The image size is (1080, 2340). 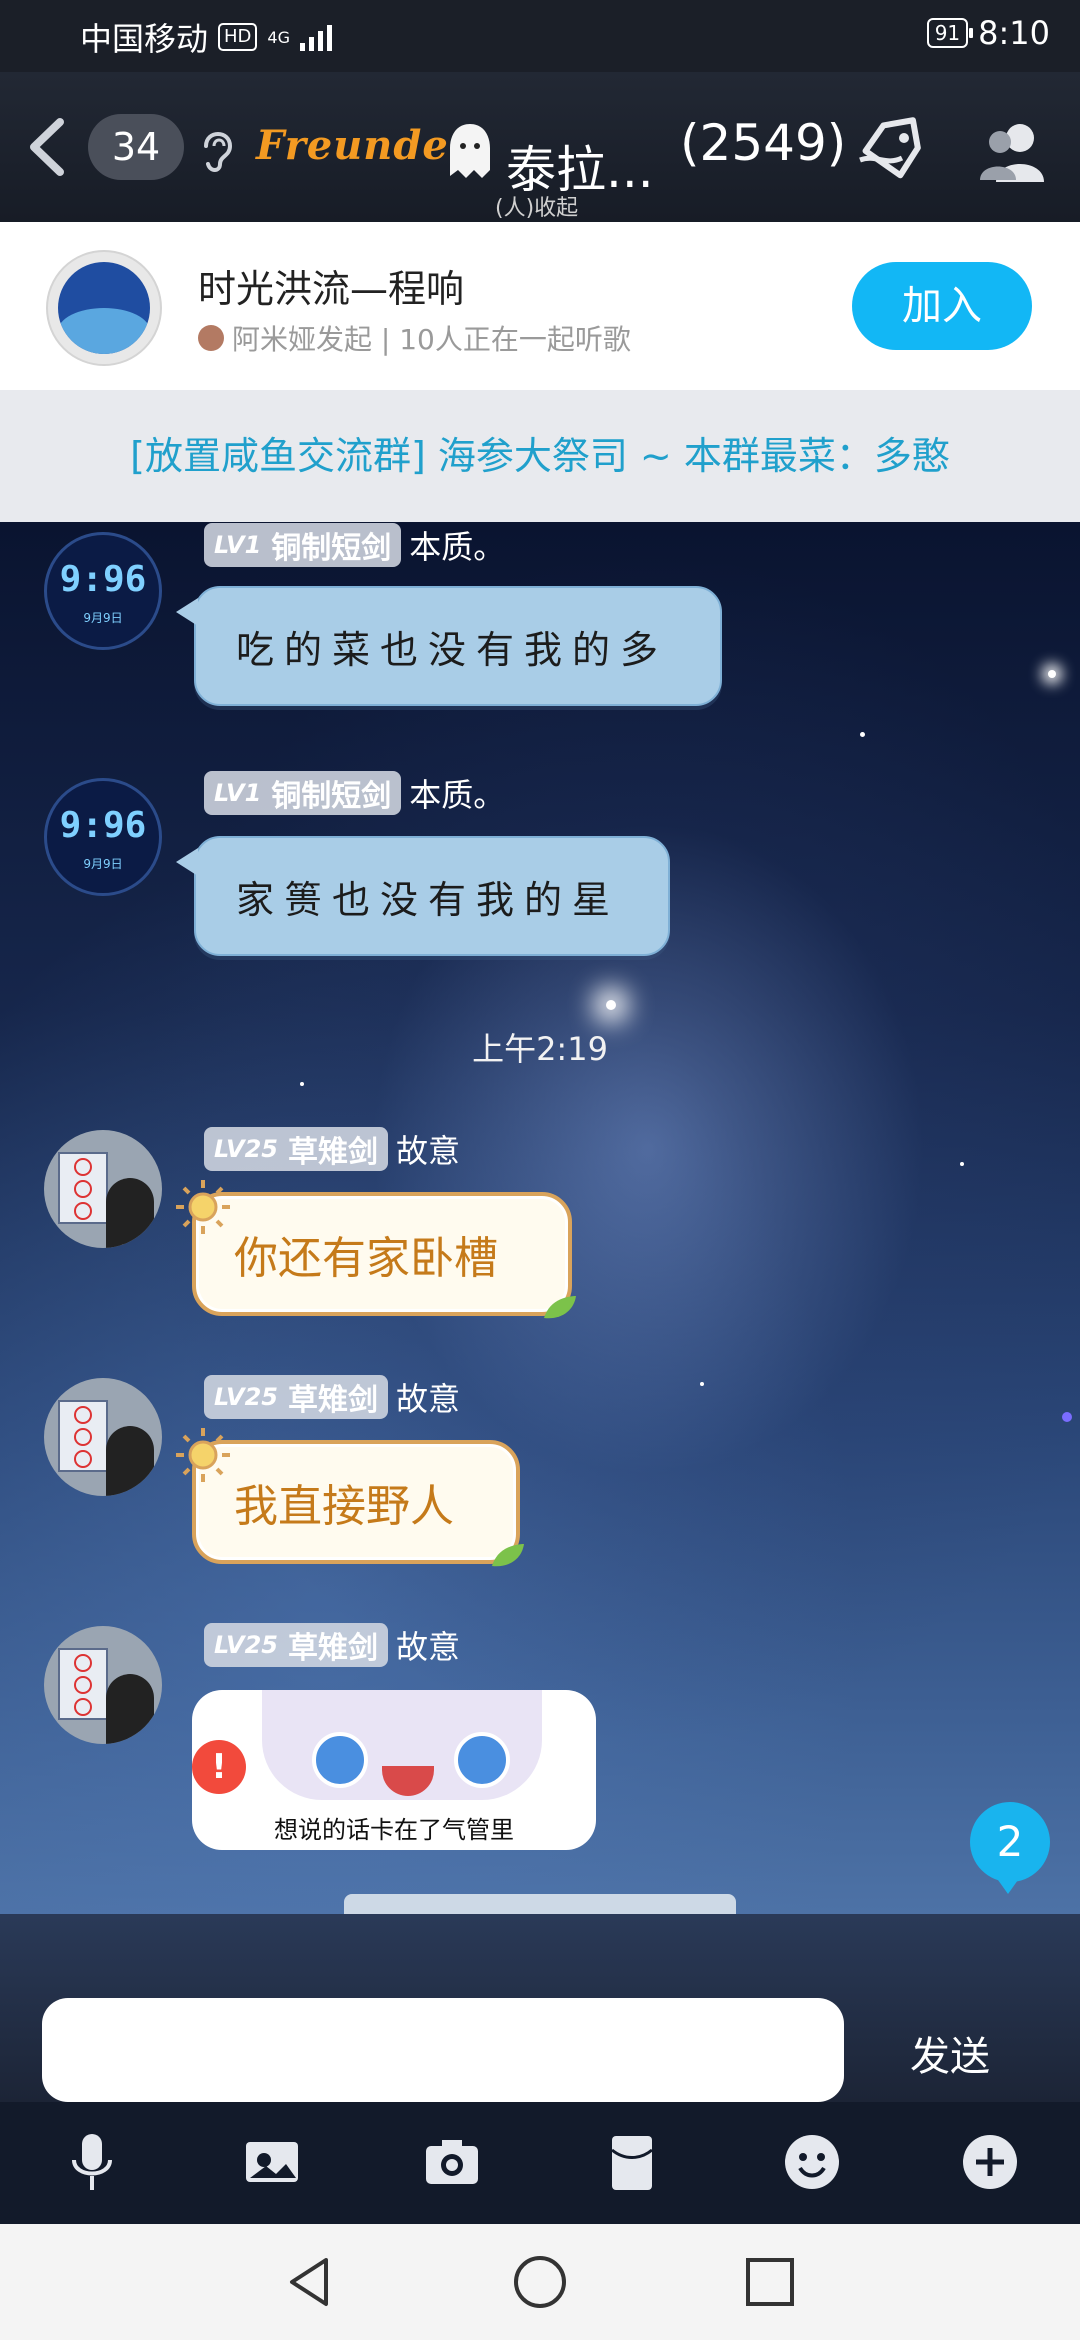 I want to click on album-cover, so click(x=104, y=308).